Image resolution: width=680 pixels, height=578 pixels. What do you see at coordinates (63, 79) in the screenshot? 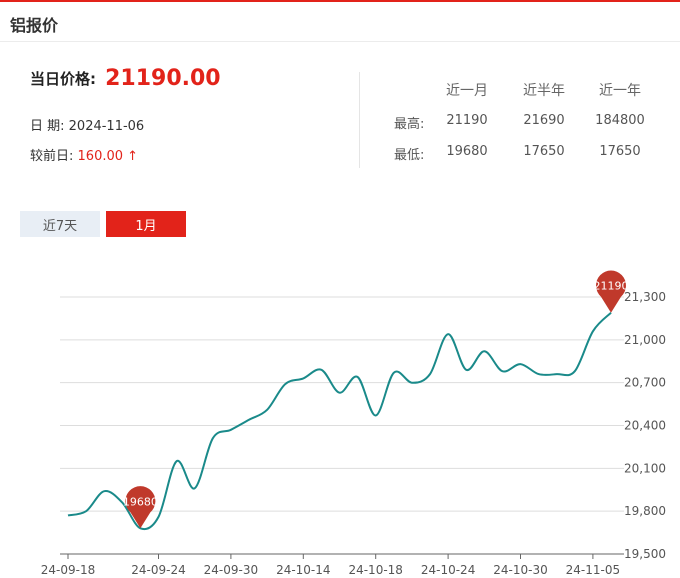
I see `price-label: 当日价格:` at bounding box center [63, 79].